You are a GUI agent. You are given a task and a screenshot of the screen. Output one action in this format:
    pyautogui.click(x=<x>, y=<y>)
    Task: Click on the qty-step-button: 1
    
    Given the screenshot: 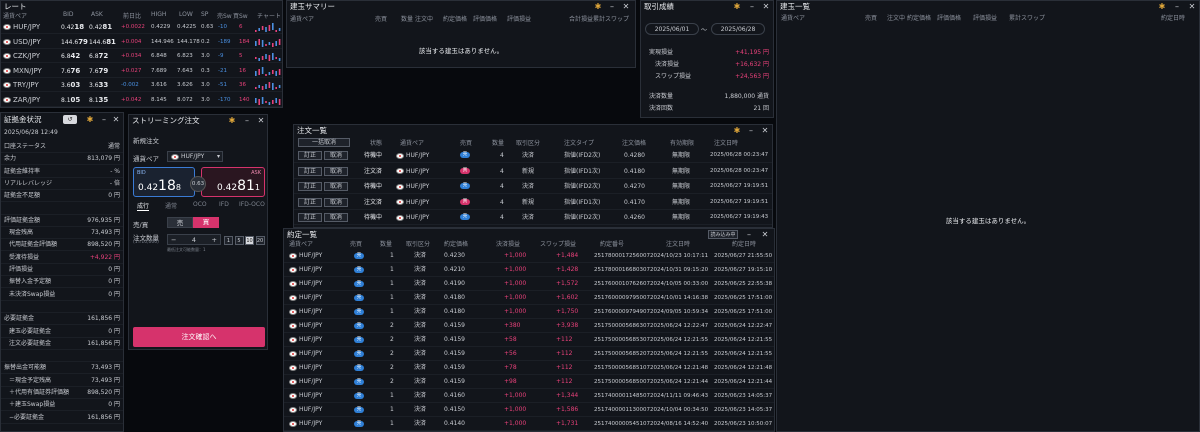 What is the action you would take?
    pyautogui.click(x=228, y=240)
    